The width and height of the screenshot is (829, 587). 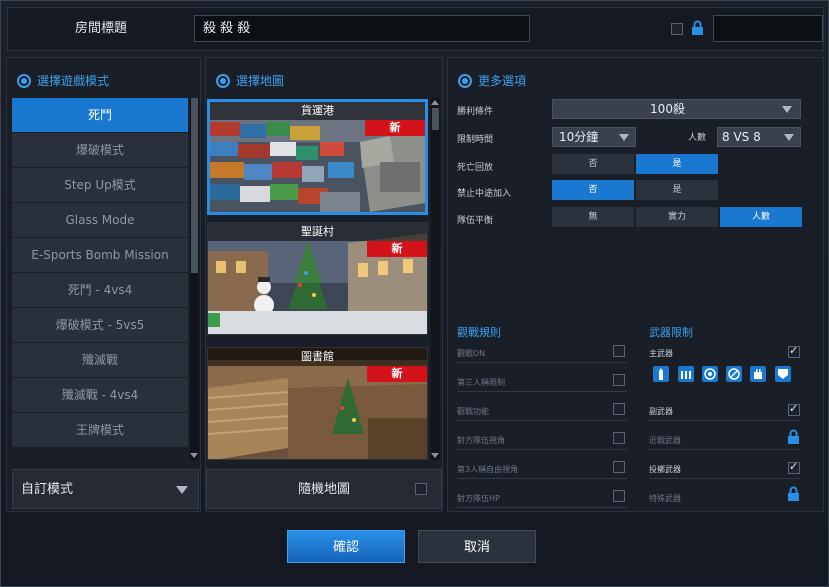 What do you see at coordinates (63, 80) in the screenshot?
I see `mode-panel-title: 選擇遊戲模式` at bounding box center [63, 80].